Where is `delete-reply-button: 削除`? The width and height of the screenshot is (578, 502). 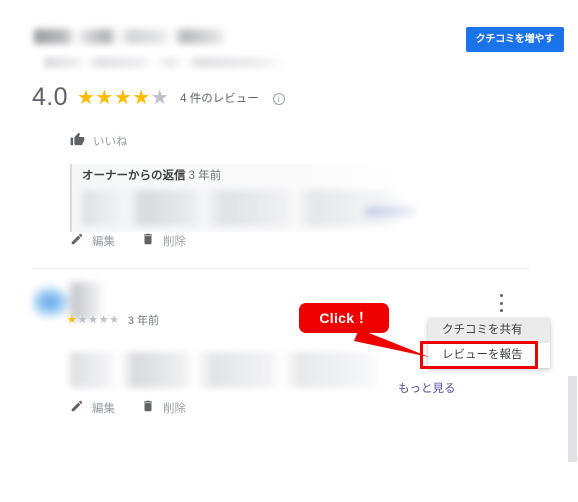 delete-reply-button: 削除 is located at coordinates (163, 240).